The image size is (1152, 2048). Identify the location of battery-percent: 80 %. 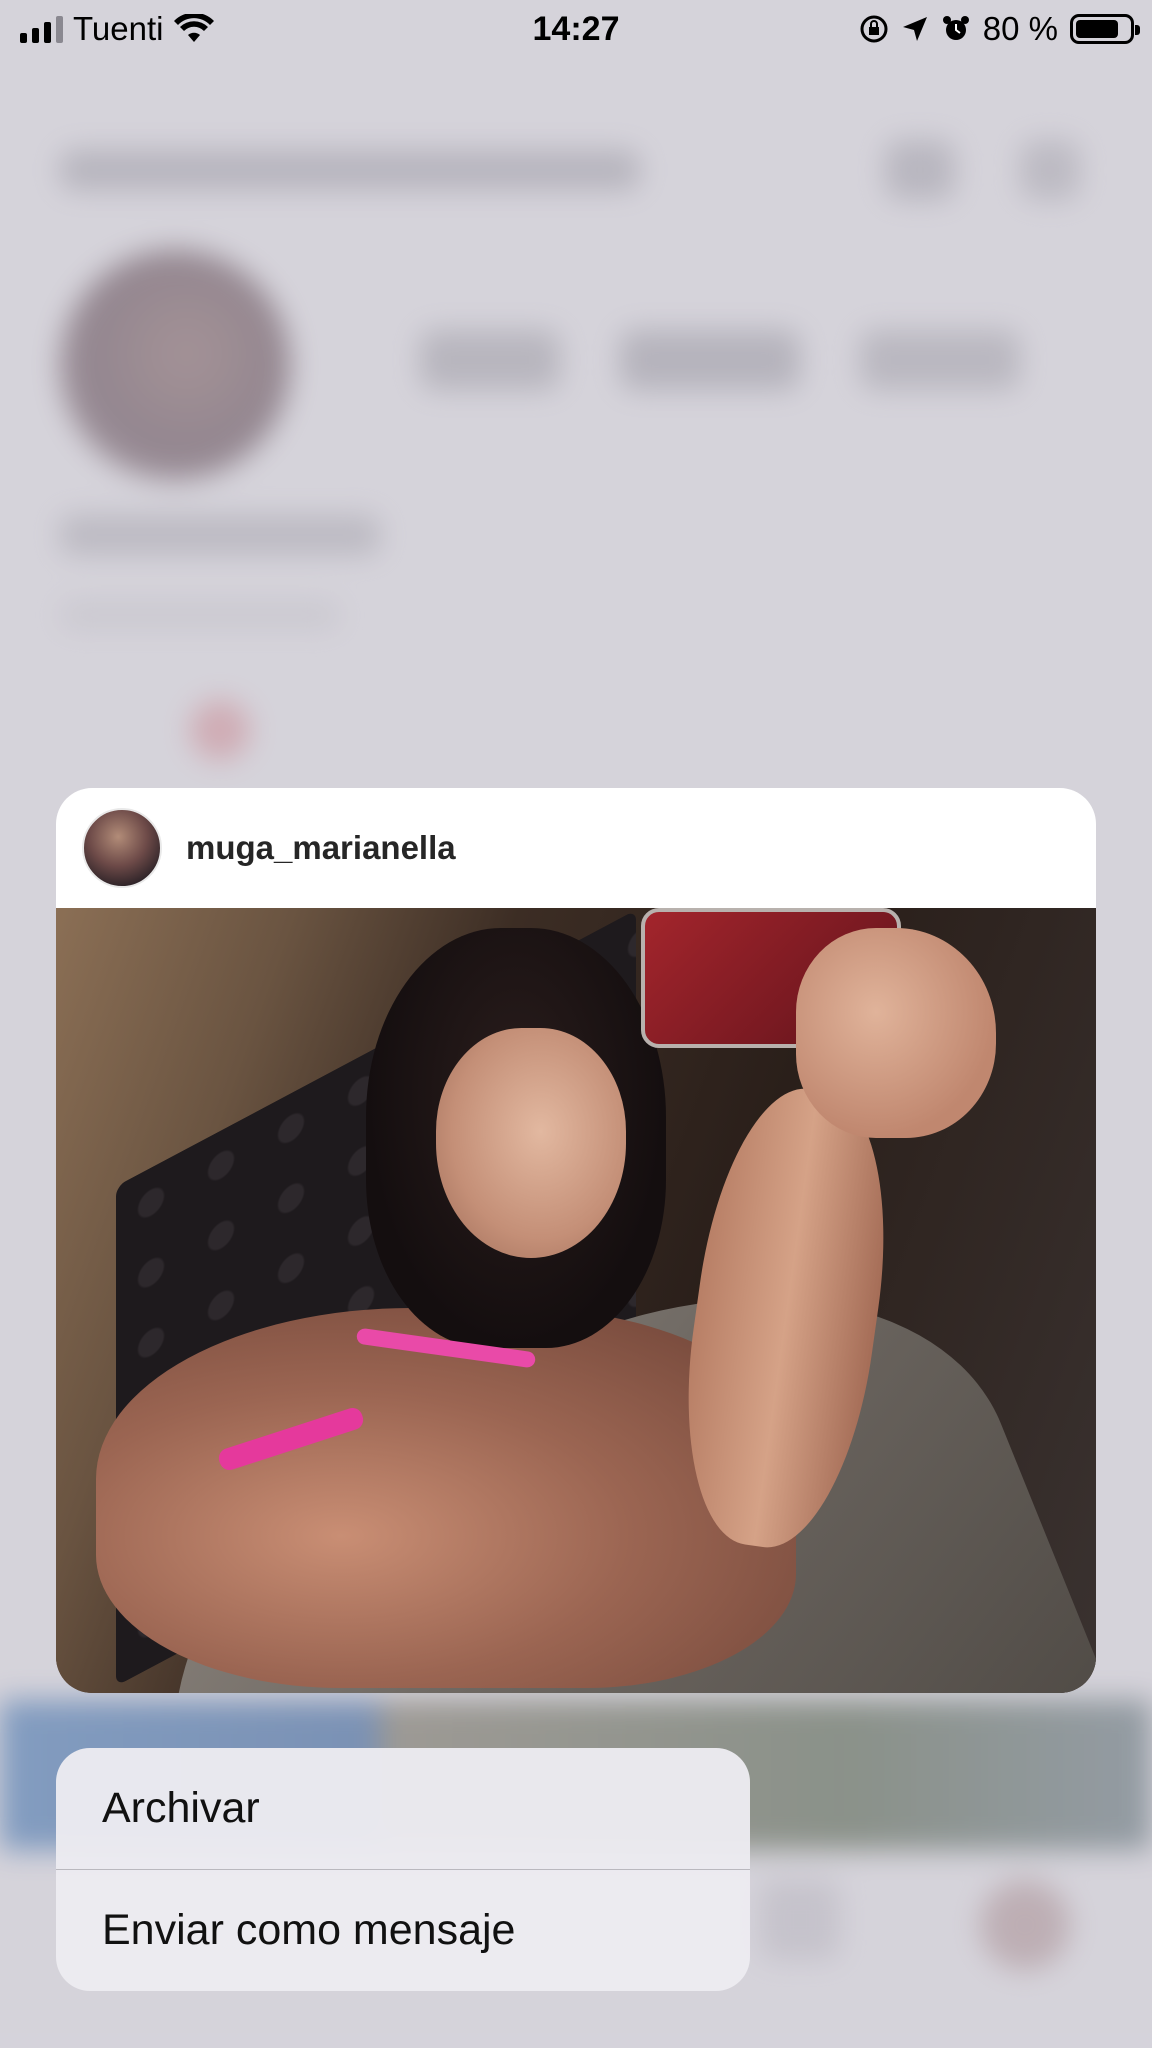
(1020, 28).